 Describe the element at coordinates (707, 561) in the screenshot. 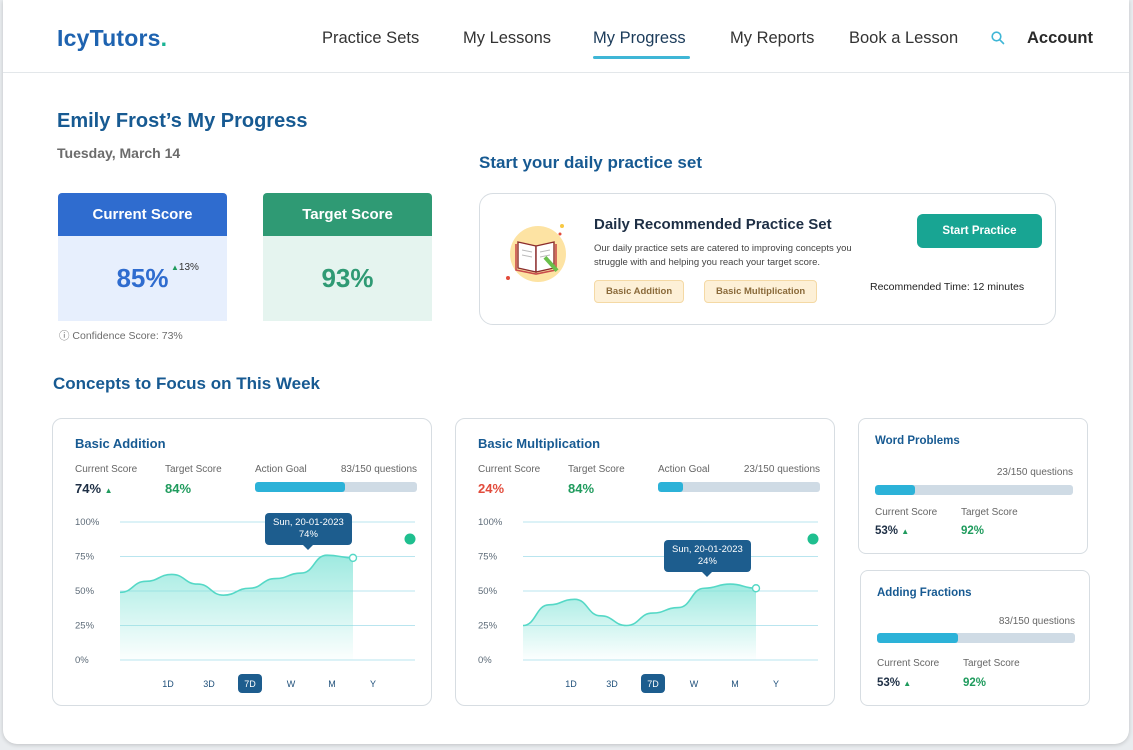

I see `tooltip-value: 24%` at that location.